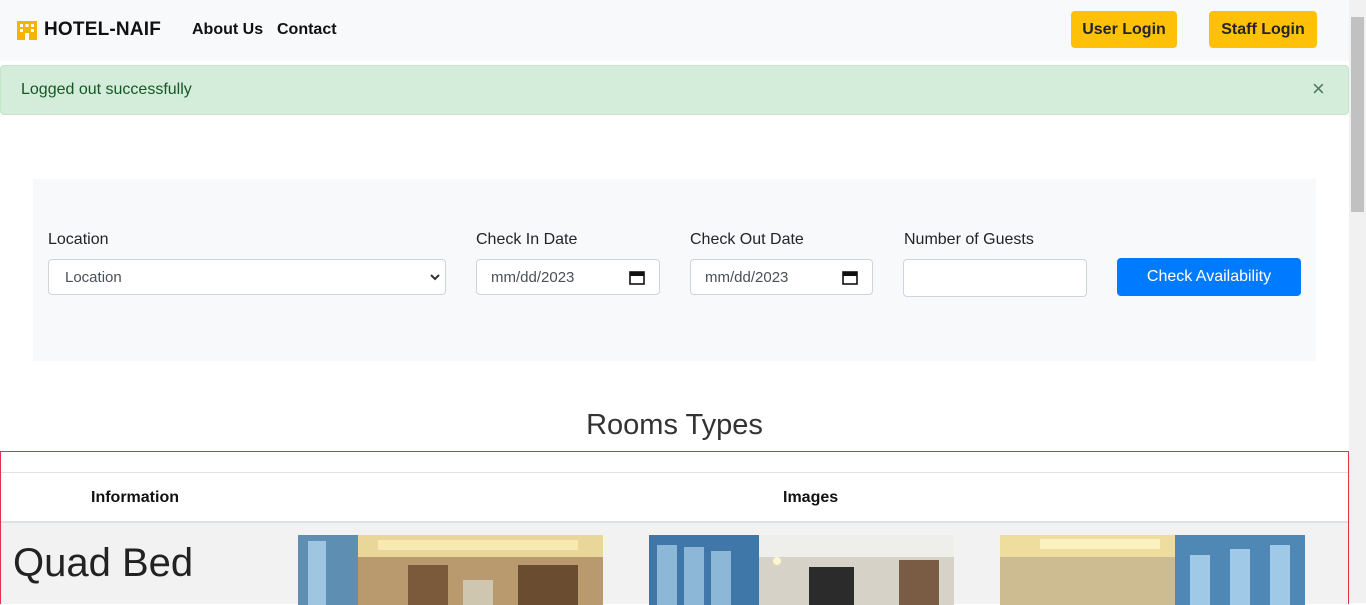 The width and height of the screenshot is (1366, 605). What do you see at coordinates (247, 277) in the screenshot?
I see `location-select: Location` at bounding box center [247, 277].